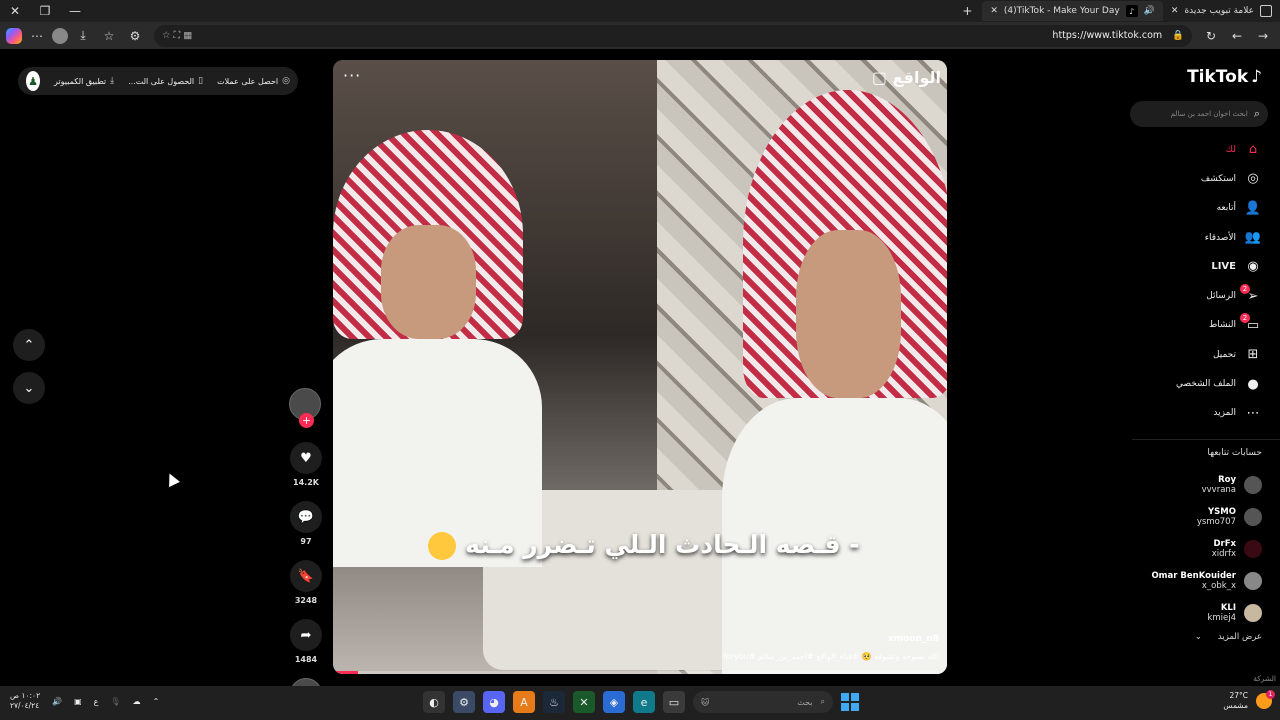 The image size is (1280, 720). I want to click on creator-avatar: +, so click(305, 408).